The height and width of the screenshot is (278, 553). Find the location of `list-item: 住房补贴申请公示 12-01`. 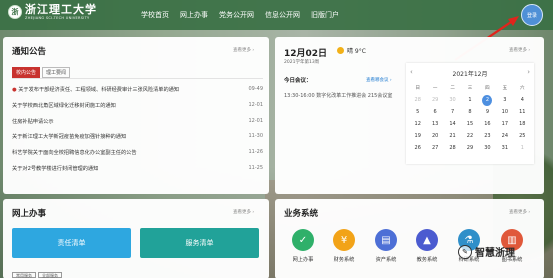

list-item: 住房补贴申请公示 12-01 is located at coordinates (137, 126).